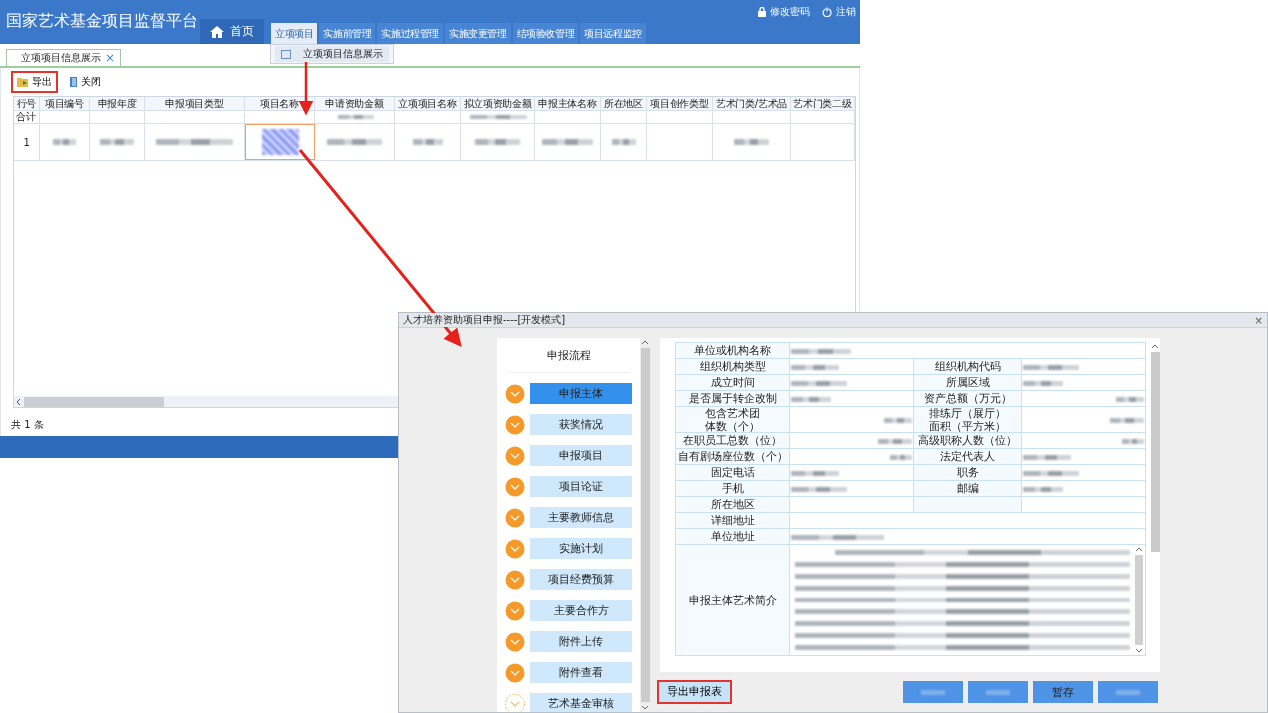 The image size is (1268, 713). I want to click on column-header: 申请资助金额, so click(355, 103).